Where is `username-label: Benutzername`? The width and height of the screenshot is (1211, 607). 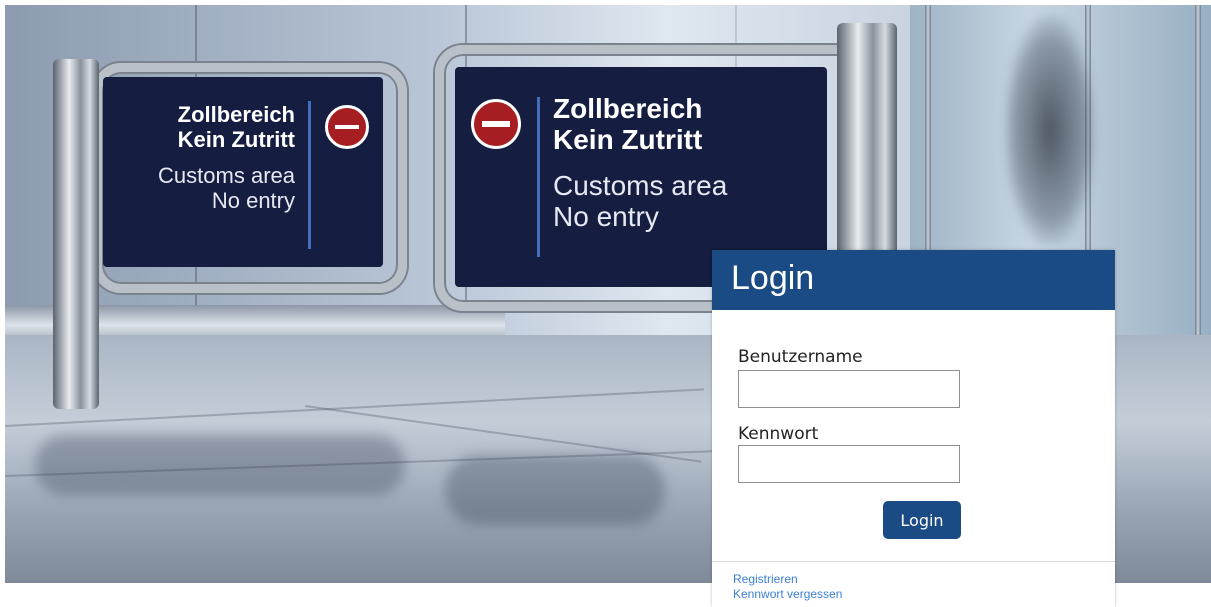
username-label: Benutzername is located at coordinates (800, 357).